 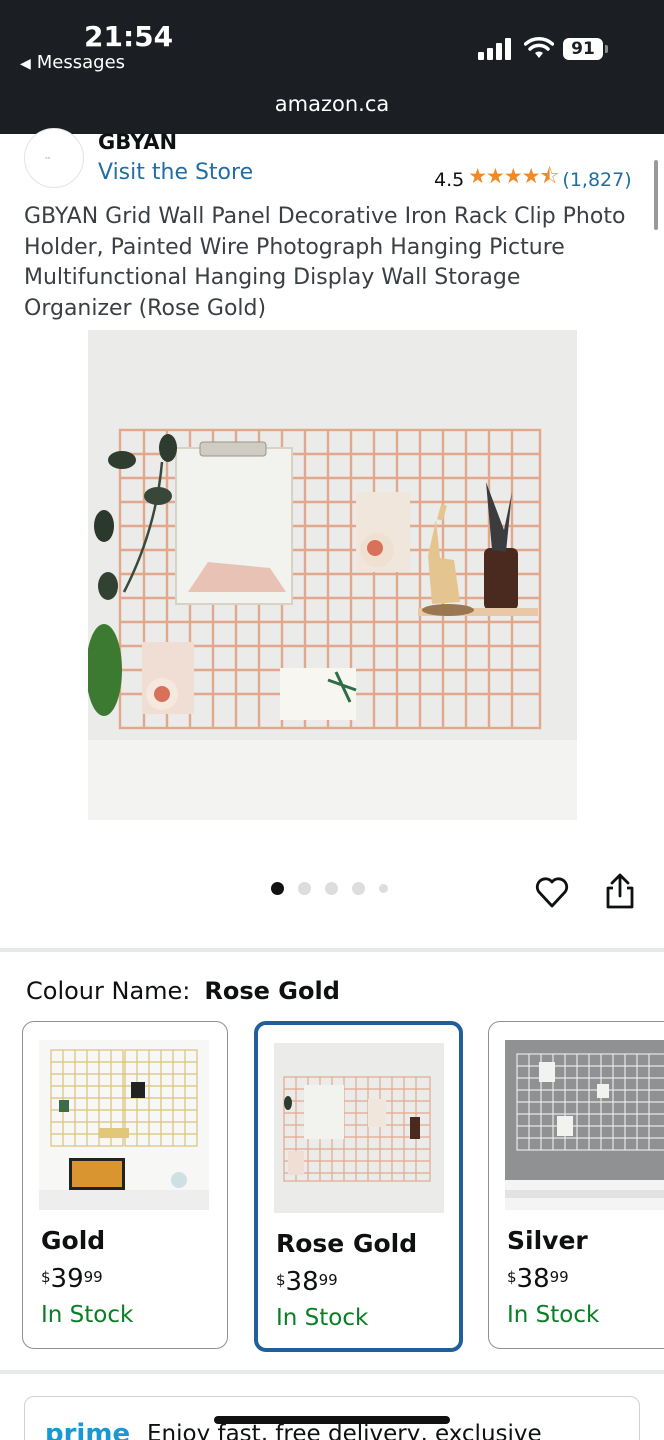 I want to click on variant-card-silver: Silver $3899 In Stock, so click(x=576, y=1185).